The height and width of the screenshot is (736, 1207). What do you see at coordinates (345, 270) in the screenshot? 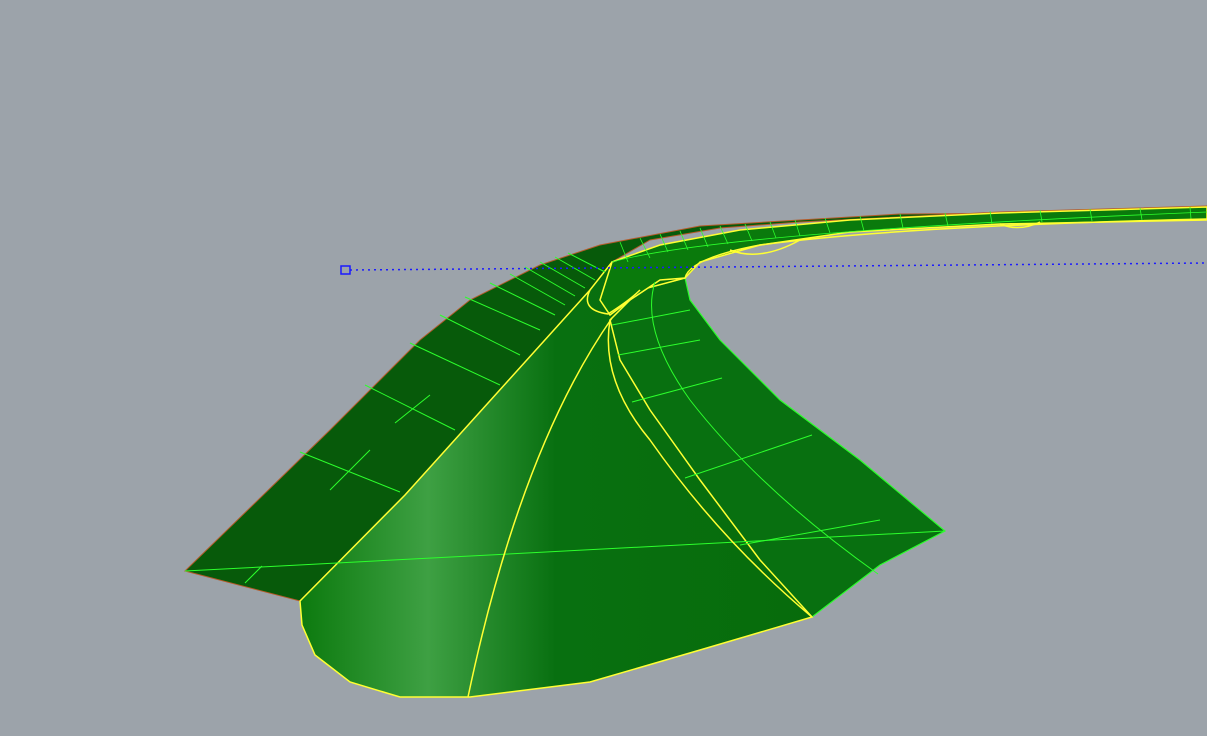
I see `construction-line-grip-icon` at bounding box center [345, 270].